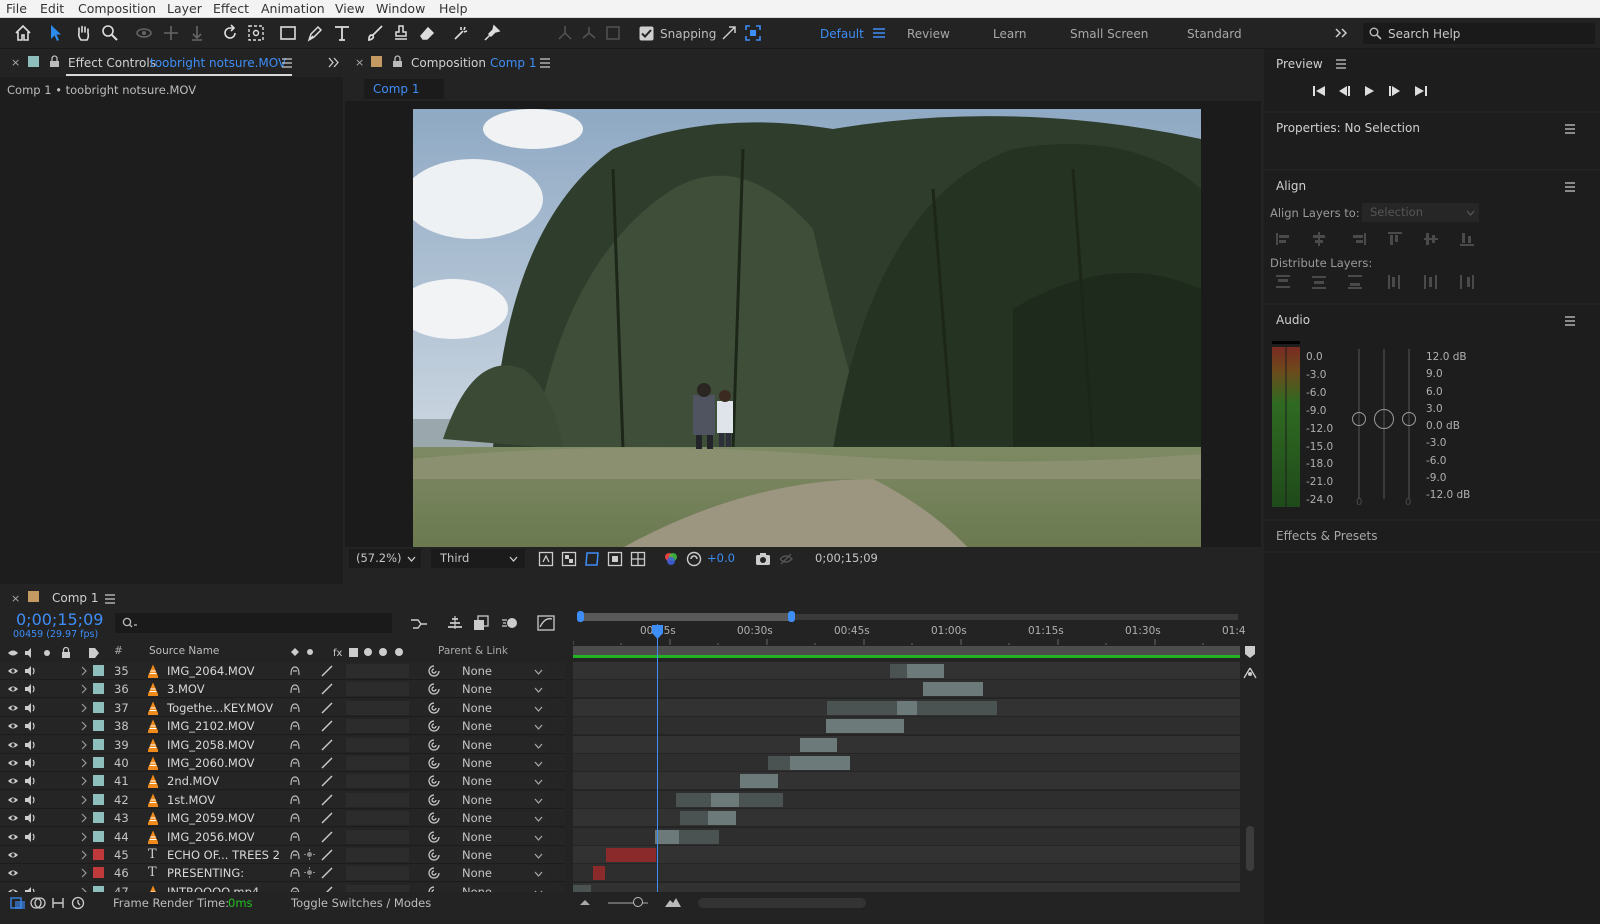 This screenshot has width=1600, height=924. I want to click on expand-panel-icon, so click(334, 62).